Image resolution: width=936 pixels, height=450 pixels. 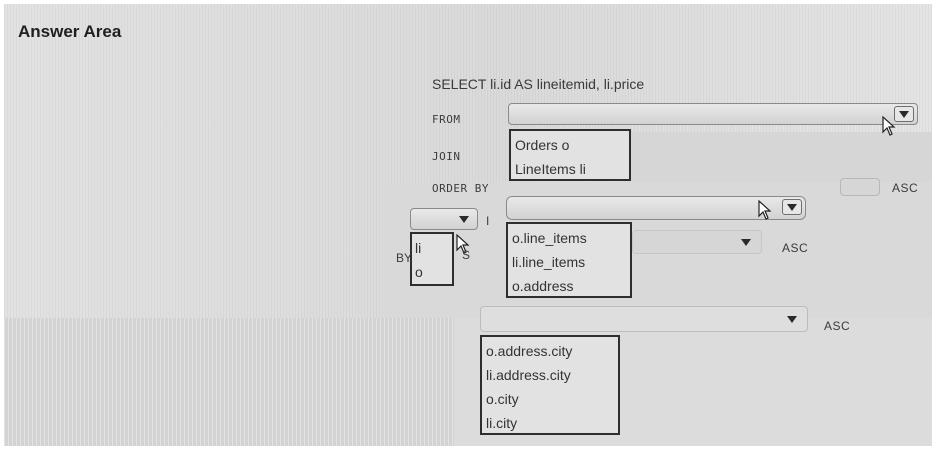 What do you see at coordinates (444, 219) in the screenshot?
I see `alias-dropdown` at bounding box center [444, 219].